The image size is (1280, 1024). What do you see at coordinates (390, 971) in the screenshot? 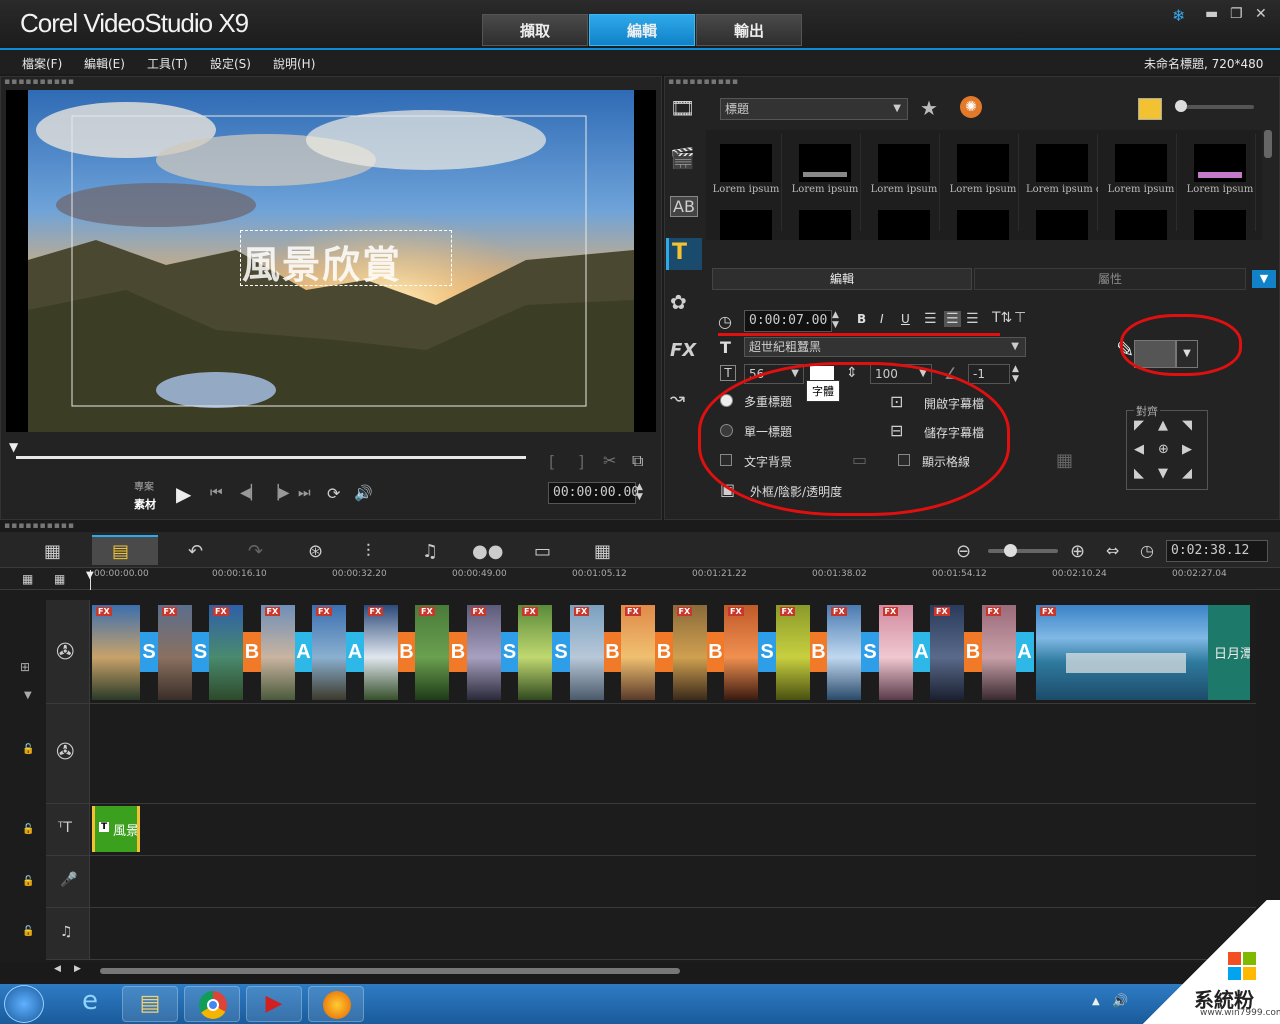
I see `timeline-scrollbar` at bounding box center [390, 971].